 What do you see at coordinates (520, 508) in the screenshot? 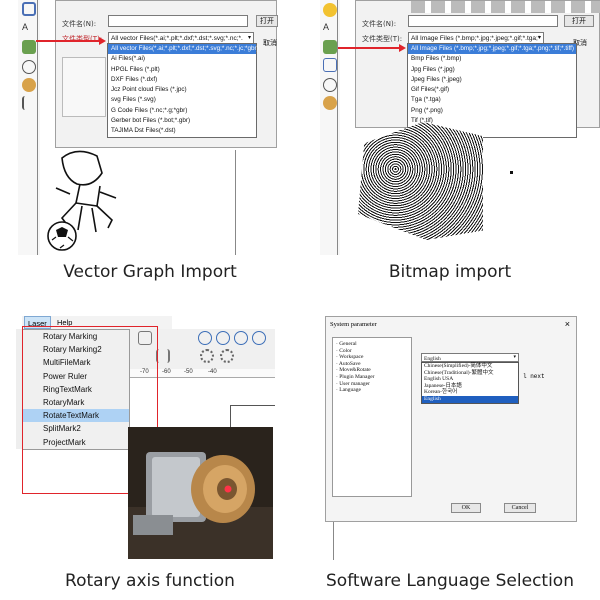
I see `cancel-button: Cancel` at bounding box center [520, 508].